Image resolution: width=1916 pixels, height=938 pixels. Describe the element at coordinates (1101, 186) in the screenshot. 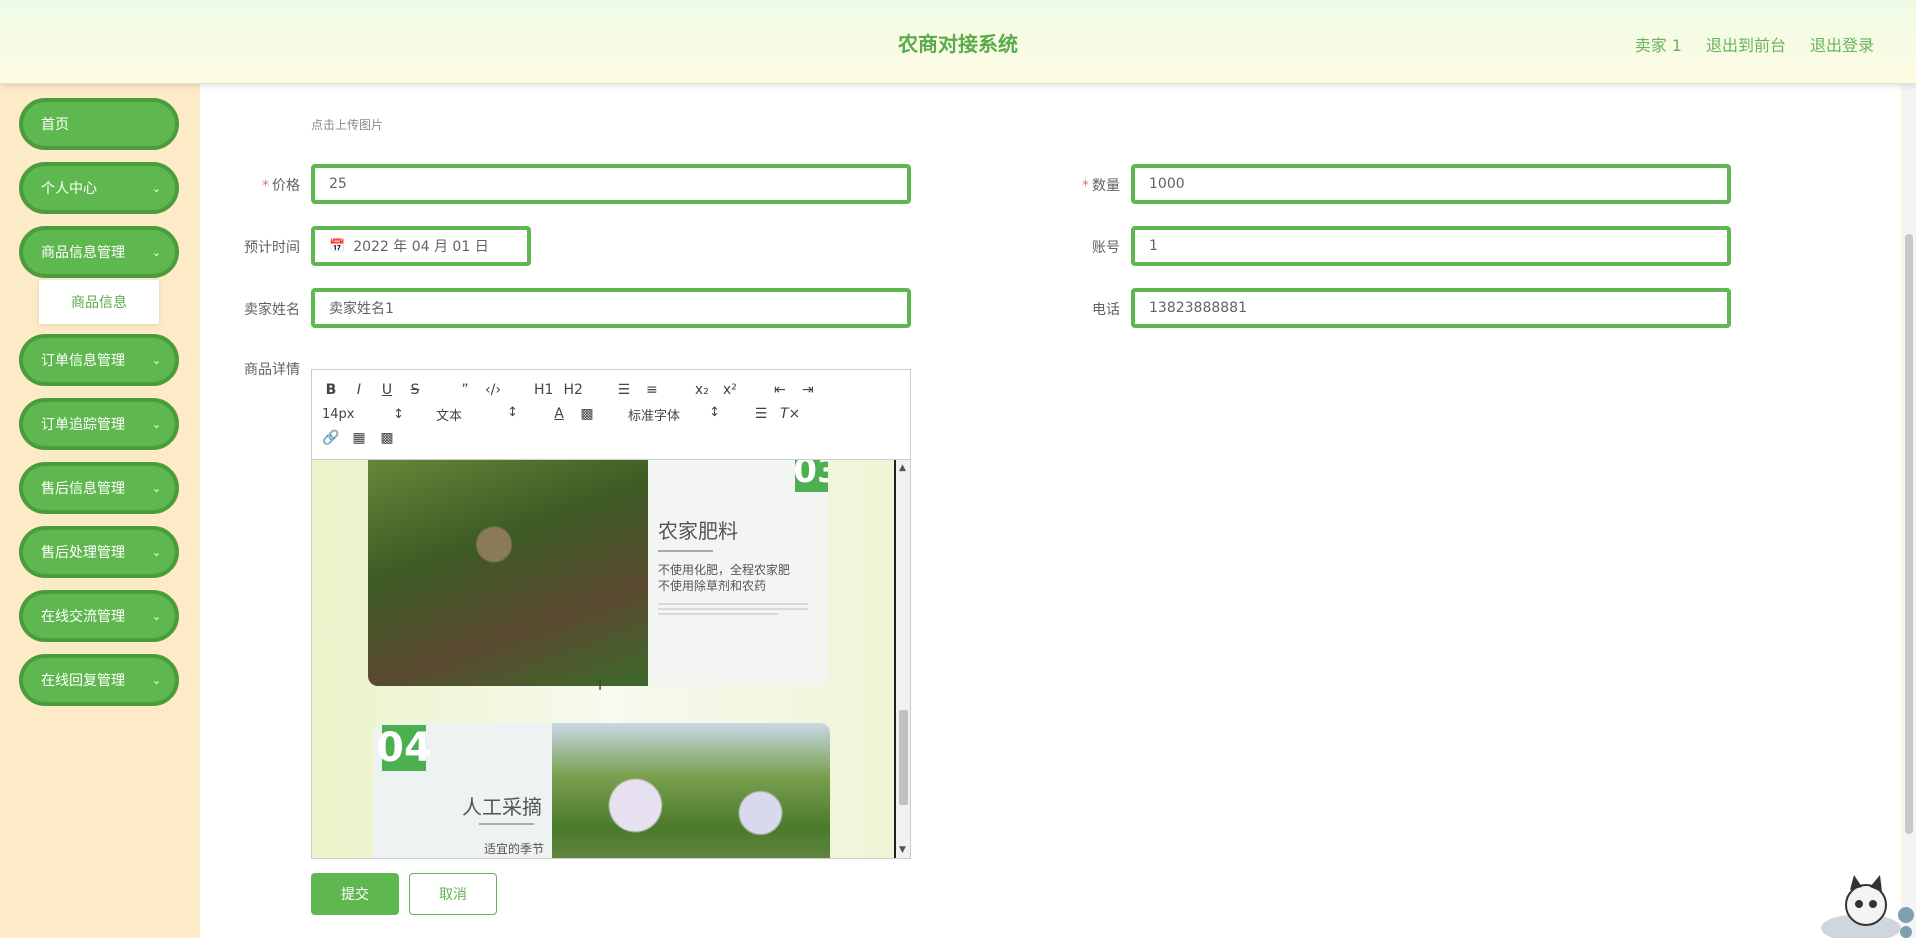

I see `quantity-label: * 数量` at that location.